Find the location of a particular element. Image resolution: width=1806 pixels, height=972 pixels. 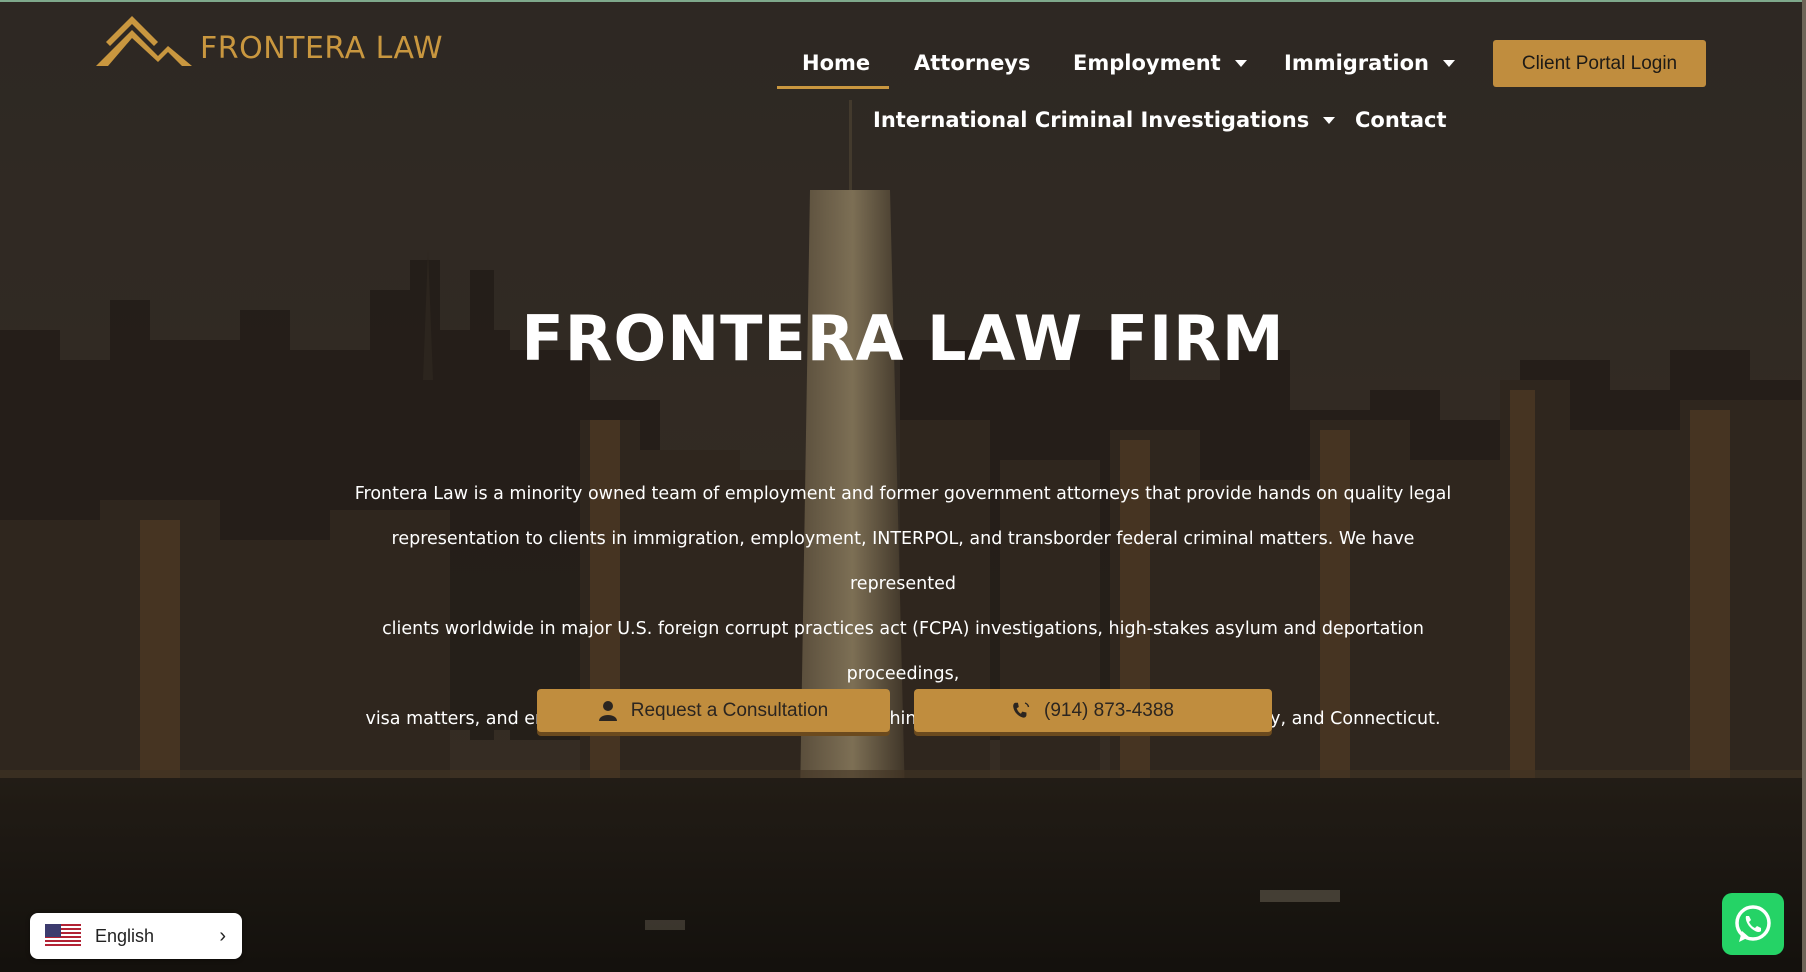

chevron-right-icon: › is located at coordinates (222, 935).